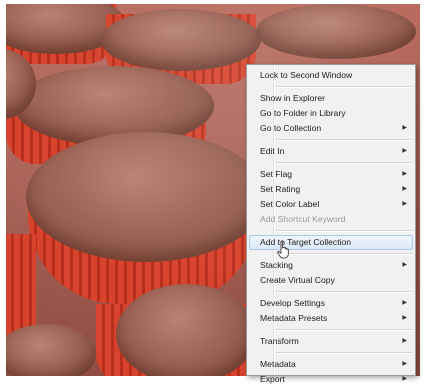 The width and height of the screenshot is (426, 387). I want to click on menu-item-export: Export ▶, so click(331, 379).